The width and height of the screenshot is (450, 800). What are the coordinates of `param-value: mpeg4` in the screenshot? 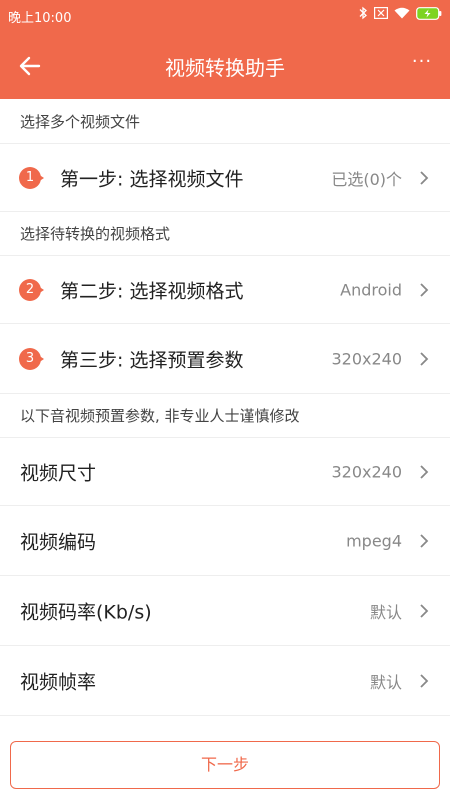 It's located at (374, 540).